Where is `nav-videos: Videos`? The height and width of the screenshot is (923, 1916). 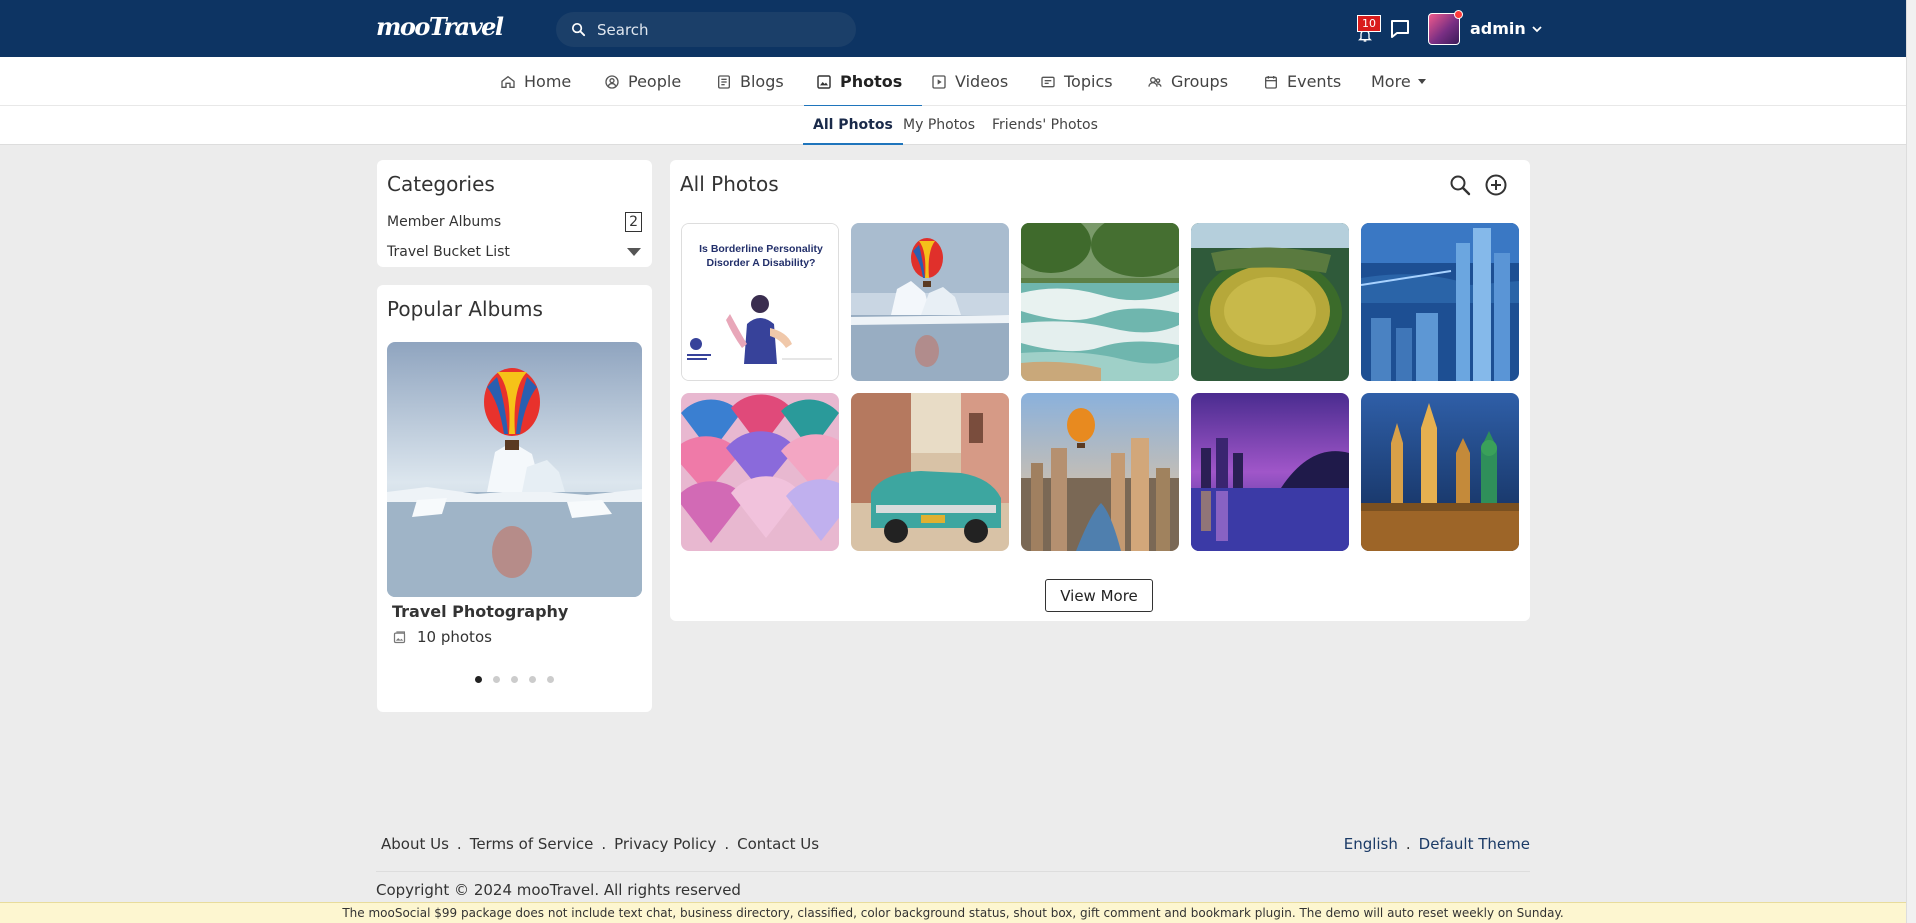
nav-videos: Videos is located at coordinates (969, 81).